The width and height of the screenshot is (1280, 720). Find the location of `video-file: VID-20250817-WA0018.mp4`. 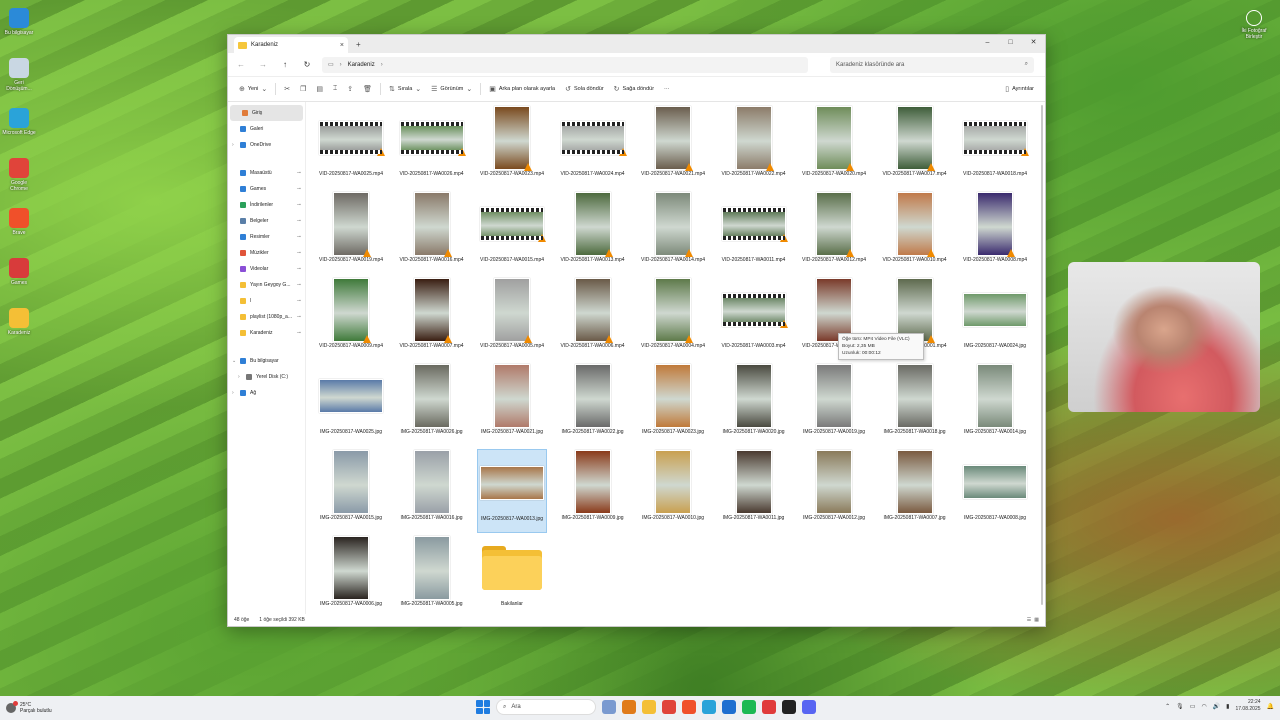

video-file: VID-20250817-WA0018.mp4 is located at coordinates (995, 147).